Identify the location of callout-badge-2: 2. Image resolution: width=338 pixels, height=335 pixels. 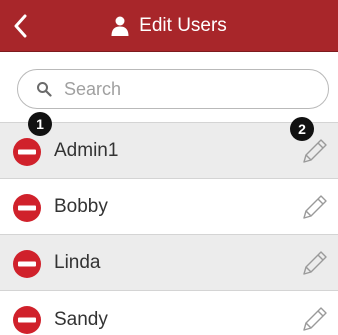
(302, 129).